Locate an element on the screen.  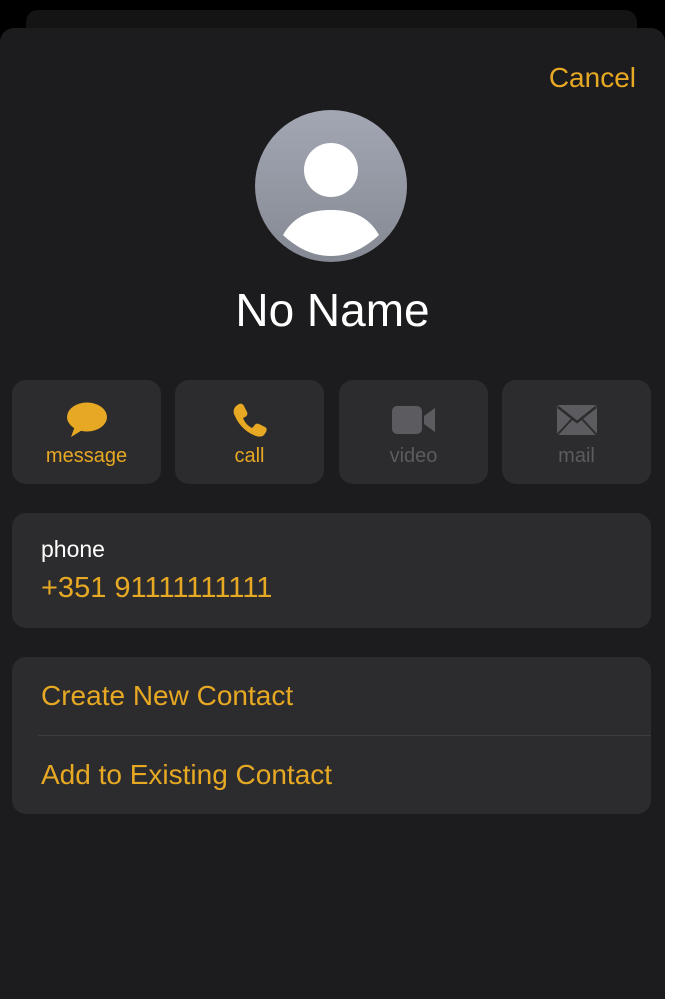
phone-handset-icon is located at coordinates (250, 420).